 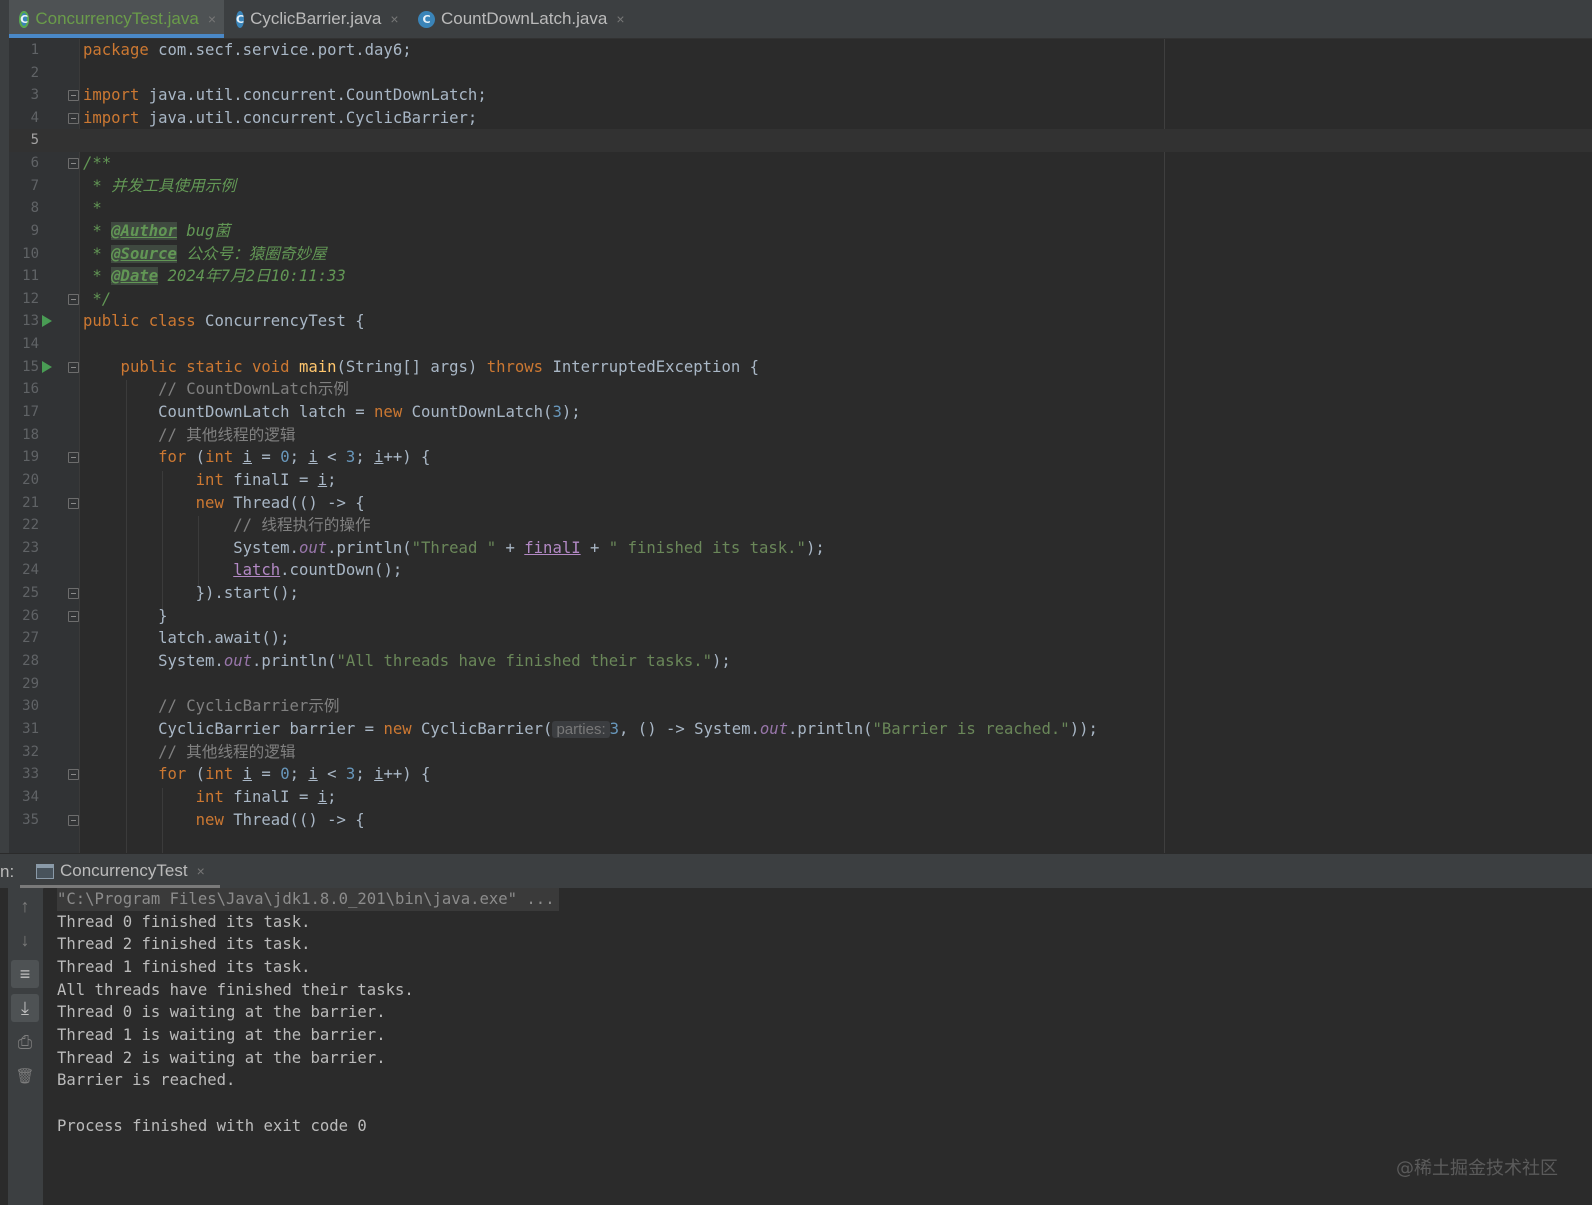 I want to click on code-text: *, so click(x=92, y=208).